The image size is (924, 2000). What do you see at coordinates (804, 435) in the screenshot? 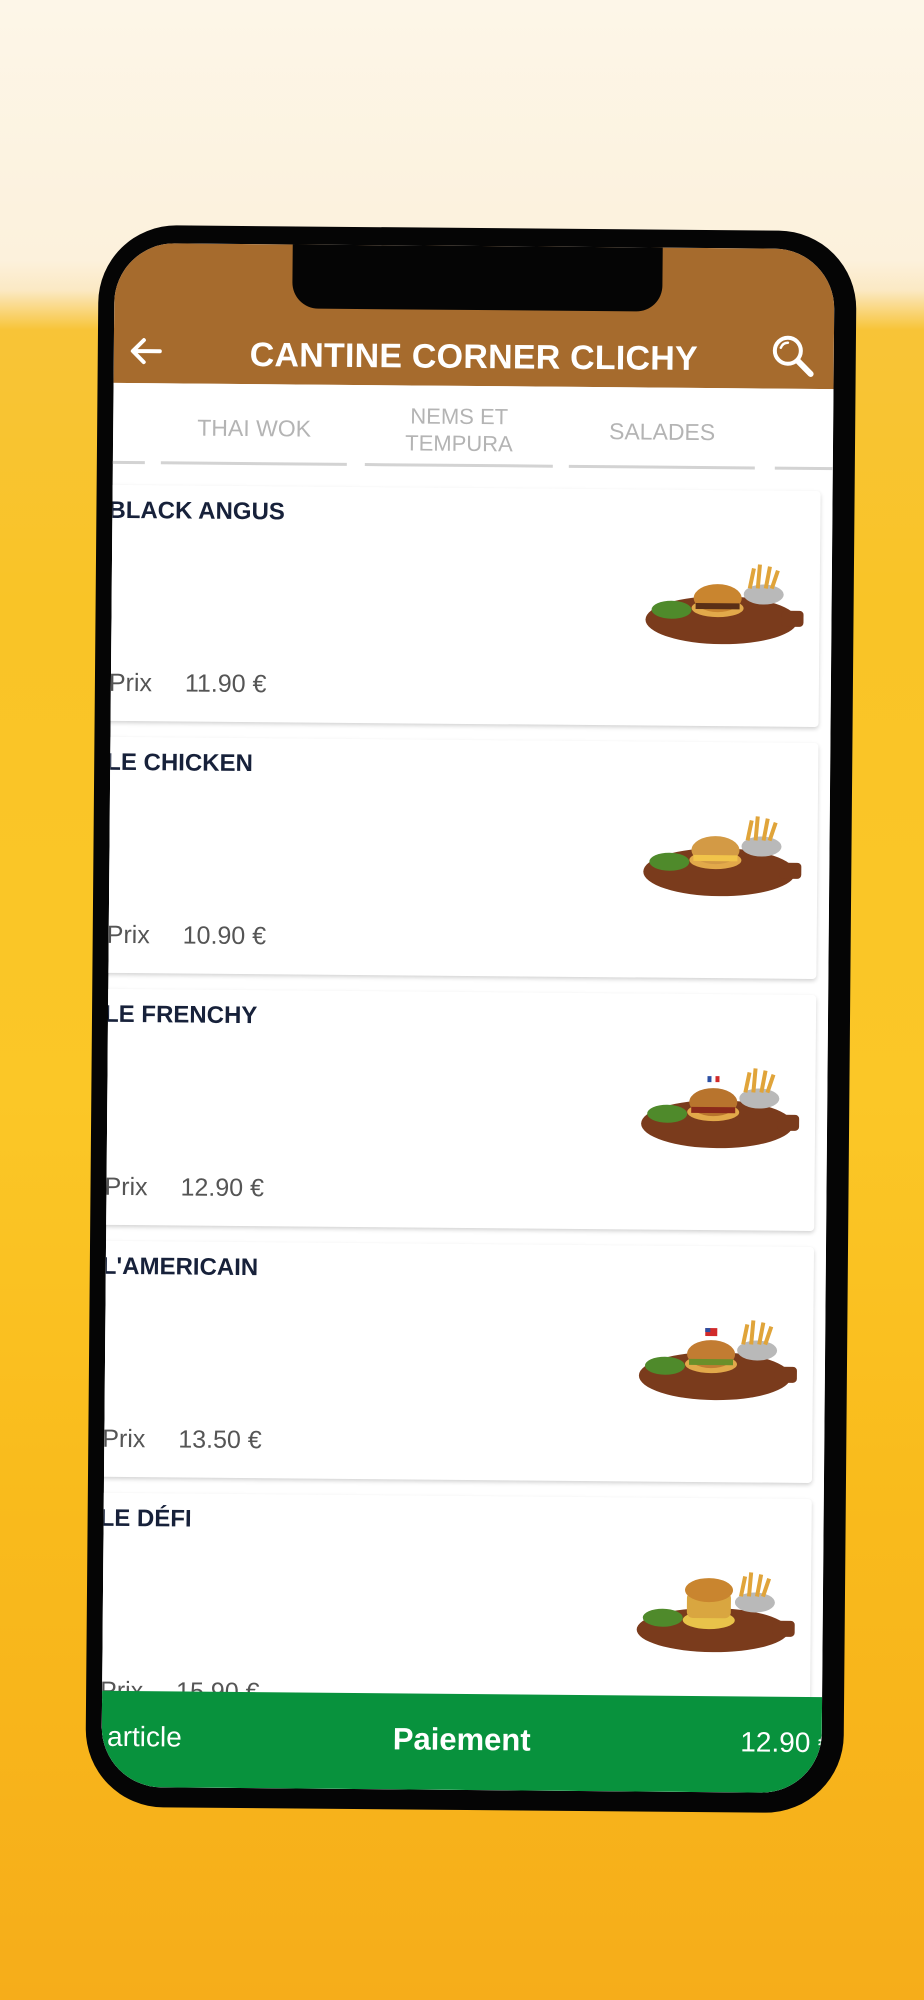
I see `tab-next` at bounding box center [804, 435].